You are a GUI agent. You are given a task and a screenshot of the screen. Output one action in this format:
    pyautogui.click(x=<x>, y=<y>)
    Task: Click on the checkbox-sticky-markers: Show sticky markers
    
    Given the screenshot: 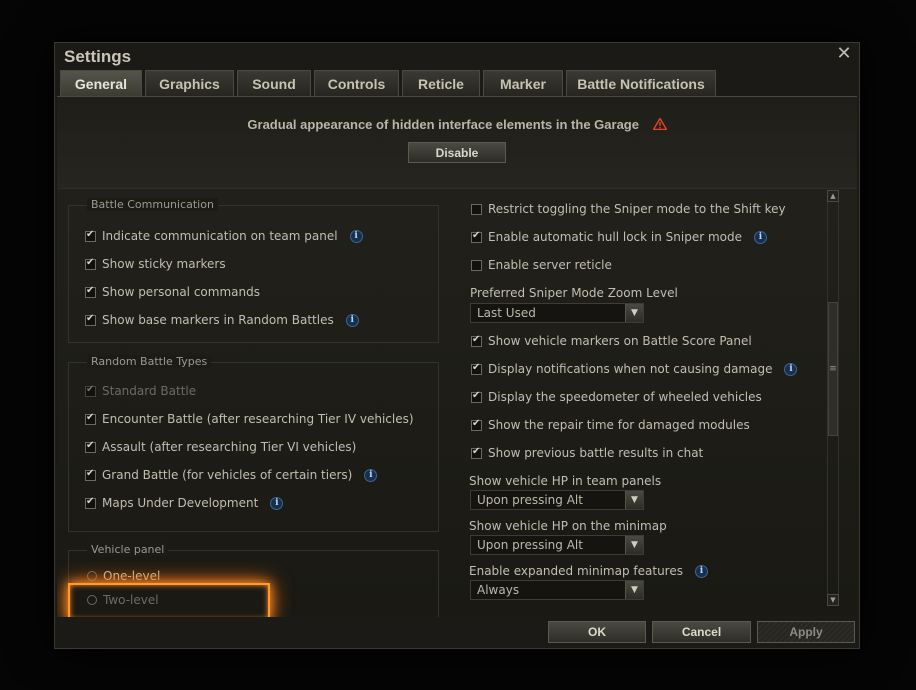 What is the action you would take?
    pyautogui.click(x=155, y=264)
    